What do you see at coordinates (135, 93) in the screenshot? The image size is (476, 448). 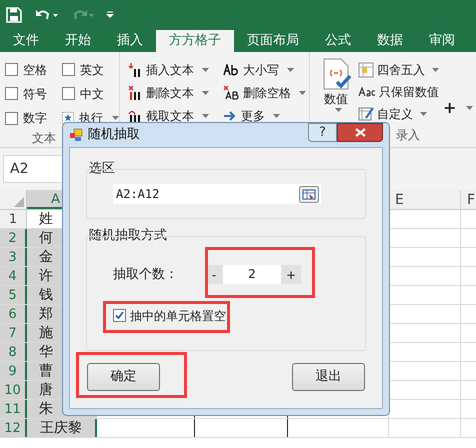 I see `delete-text-icon` at bounding box center [135, 93].